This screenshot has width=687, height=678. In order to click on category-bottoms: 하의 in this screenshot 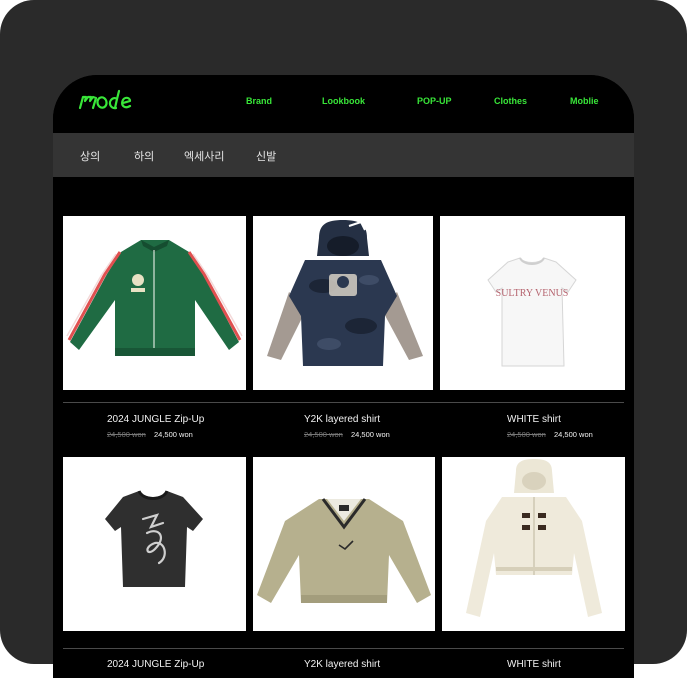, I will do `click(144, 156)`.